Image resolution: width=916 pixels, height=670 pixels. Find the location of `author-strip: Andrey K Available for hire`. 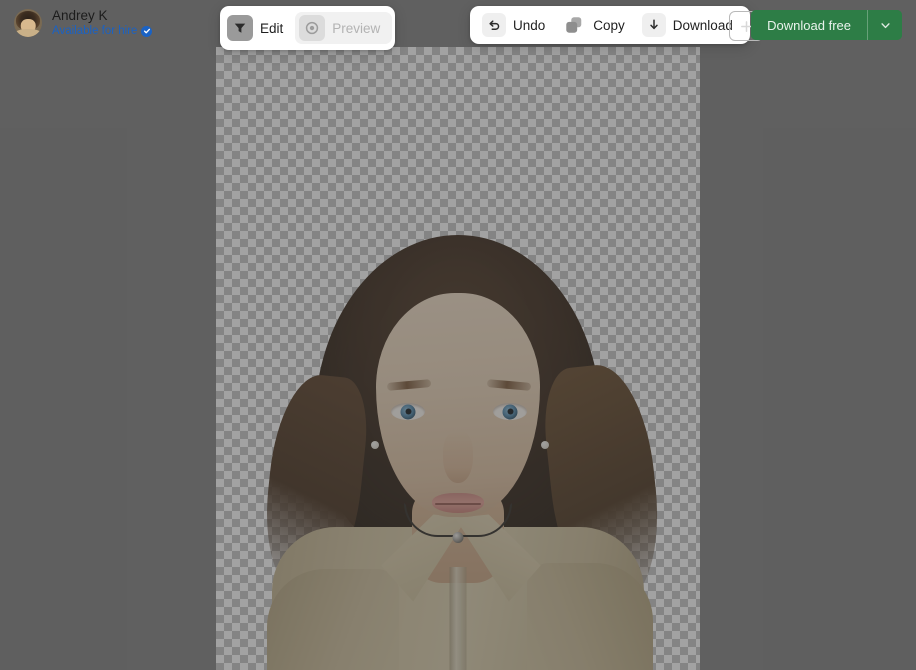

author-strip: Andrey K Available for hire is located at coordinates (83, 23).